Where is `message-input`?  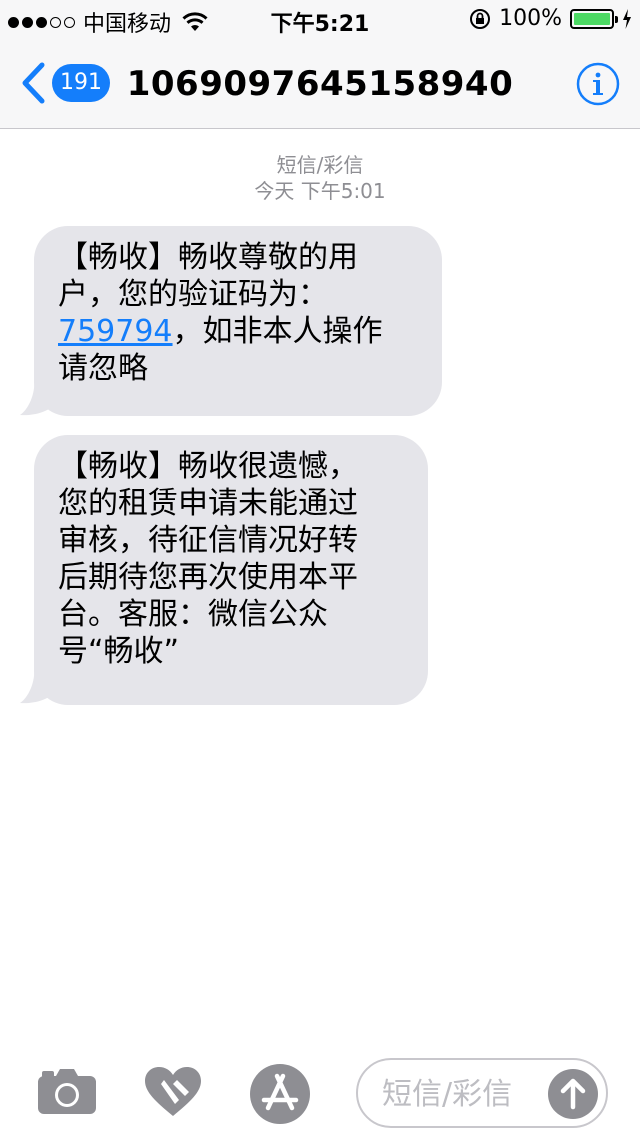
message-input is located at coordinates (462, 1094).